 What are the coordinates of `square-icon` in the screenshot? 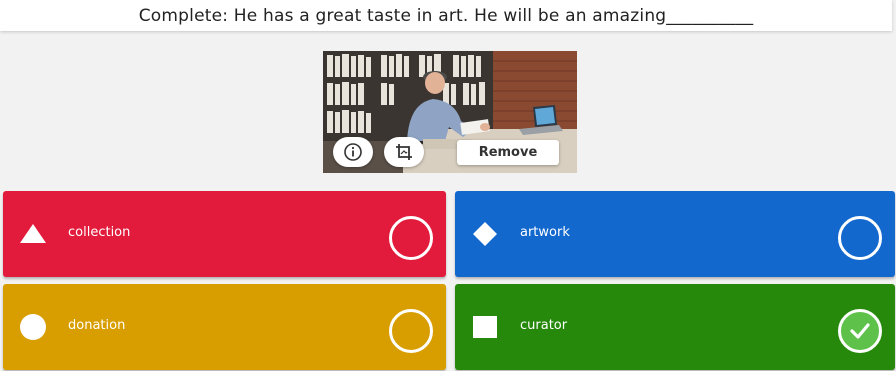 It's located at (485, 327).